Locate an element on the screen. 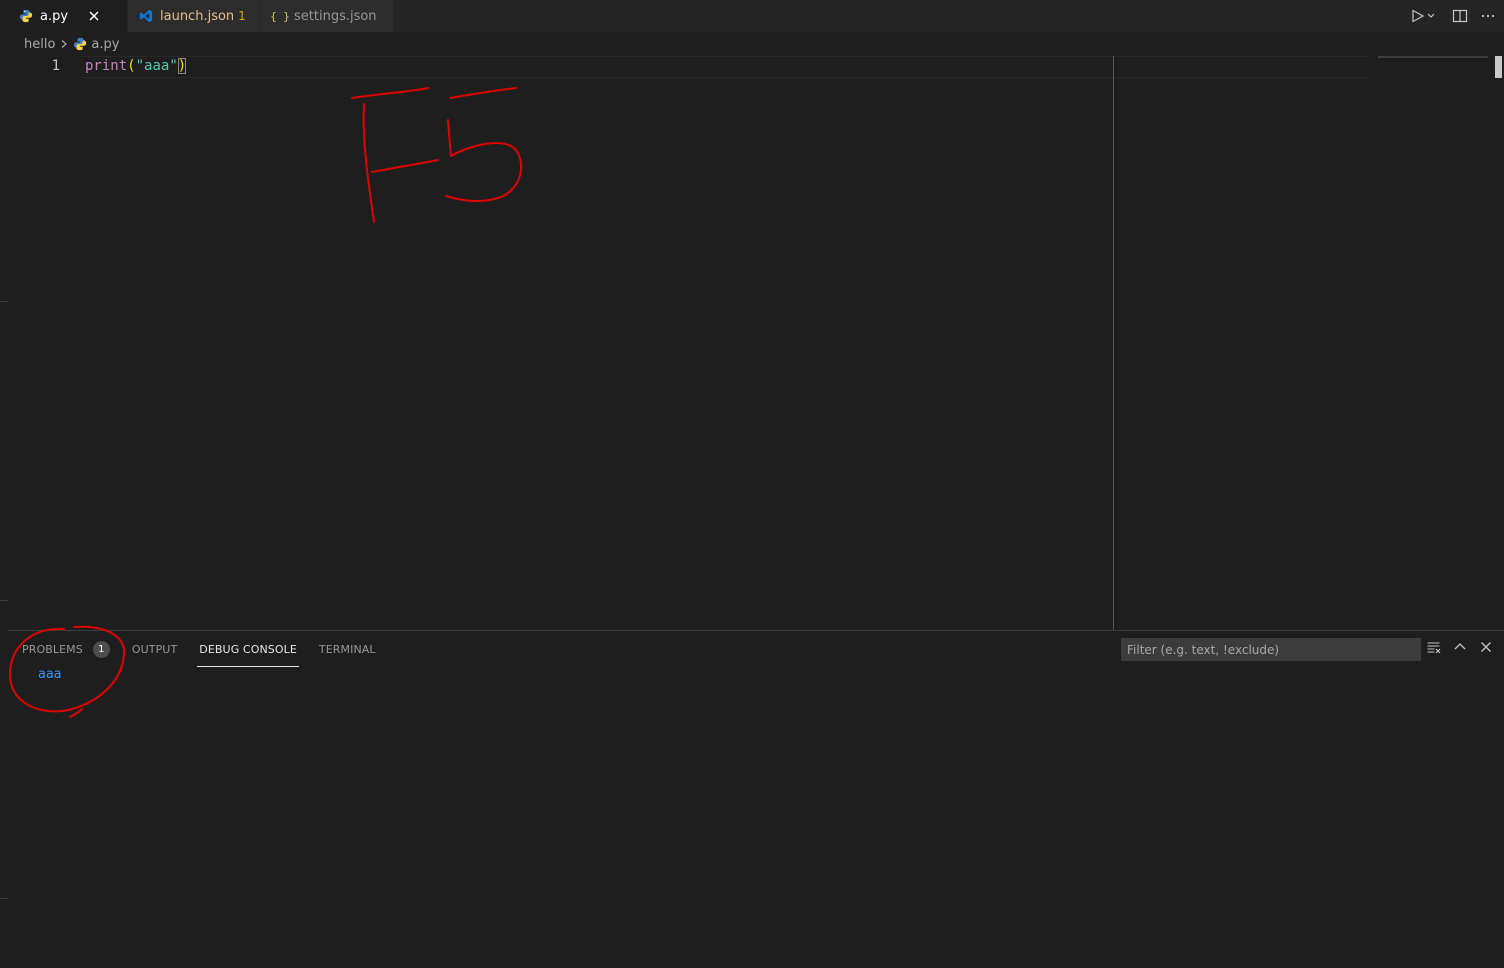 The width and height of the screenshot is (1504, 968). problem-count-badge: 1 is located at coordinates (242, 16).